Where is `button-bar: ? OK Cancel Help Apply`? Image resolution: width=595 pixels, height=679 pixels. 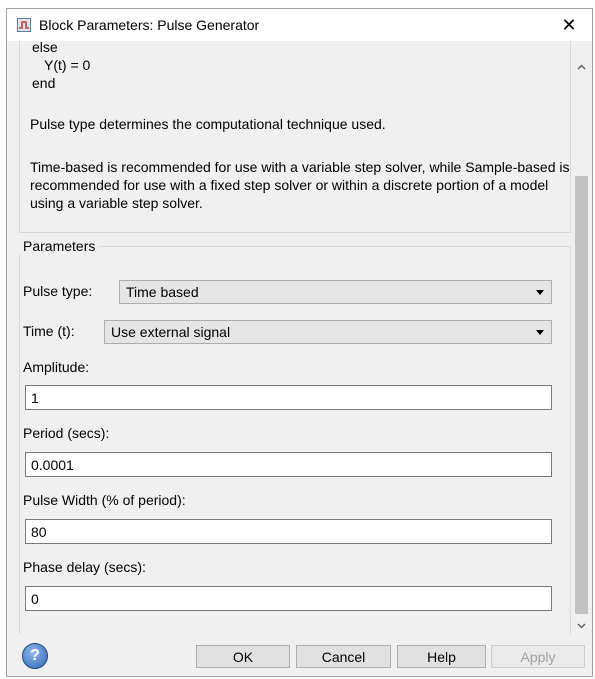
button-bar: ? OK Cancel Help Apply is located at coordinates (299, 655).